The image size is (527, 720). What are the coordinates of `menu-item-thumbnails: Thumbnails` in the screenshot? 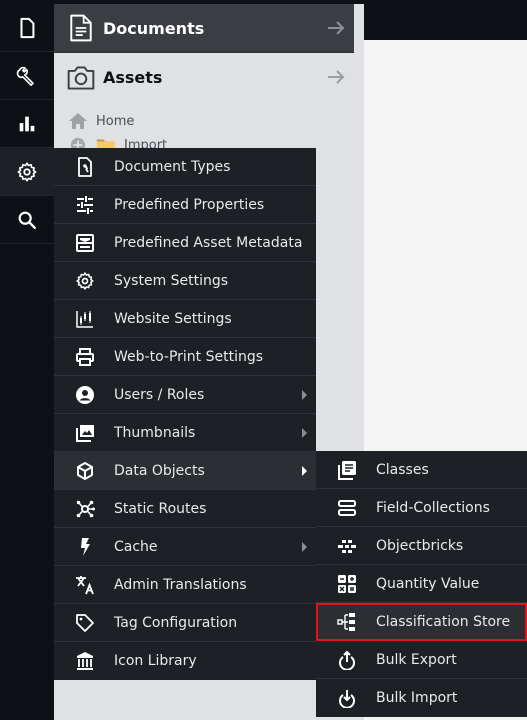 It's located at (185, 433).